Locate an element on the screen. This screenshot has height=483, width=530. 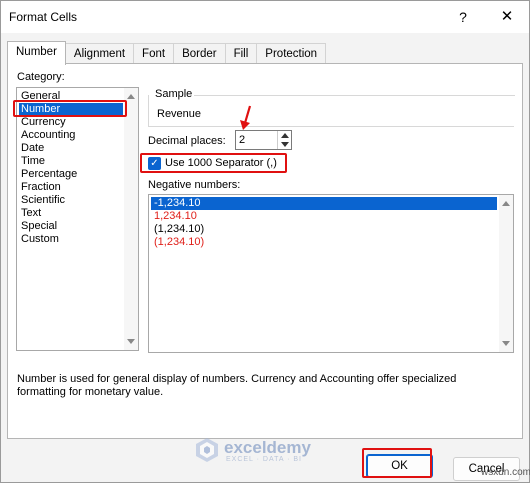
category-label: Category: is located at coordinates (41, 77).